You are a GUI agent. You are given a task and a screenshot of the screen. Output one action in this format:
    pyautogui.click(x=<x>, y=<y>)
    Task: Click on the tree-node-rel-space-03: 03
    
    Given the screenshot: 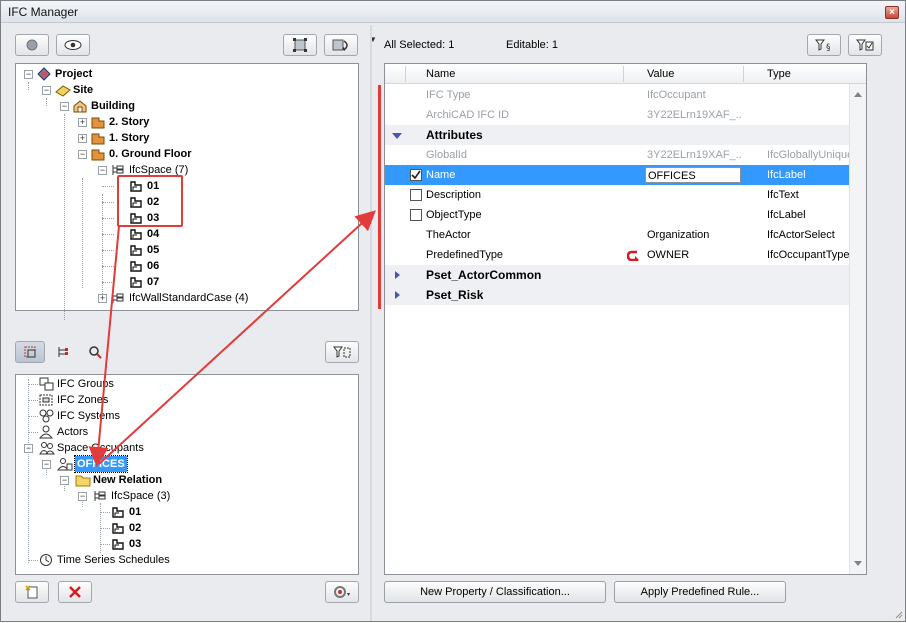 What is the action you would take?
    pyautogui.click(x=186, y=544)
    